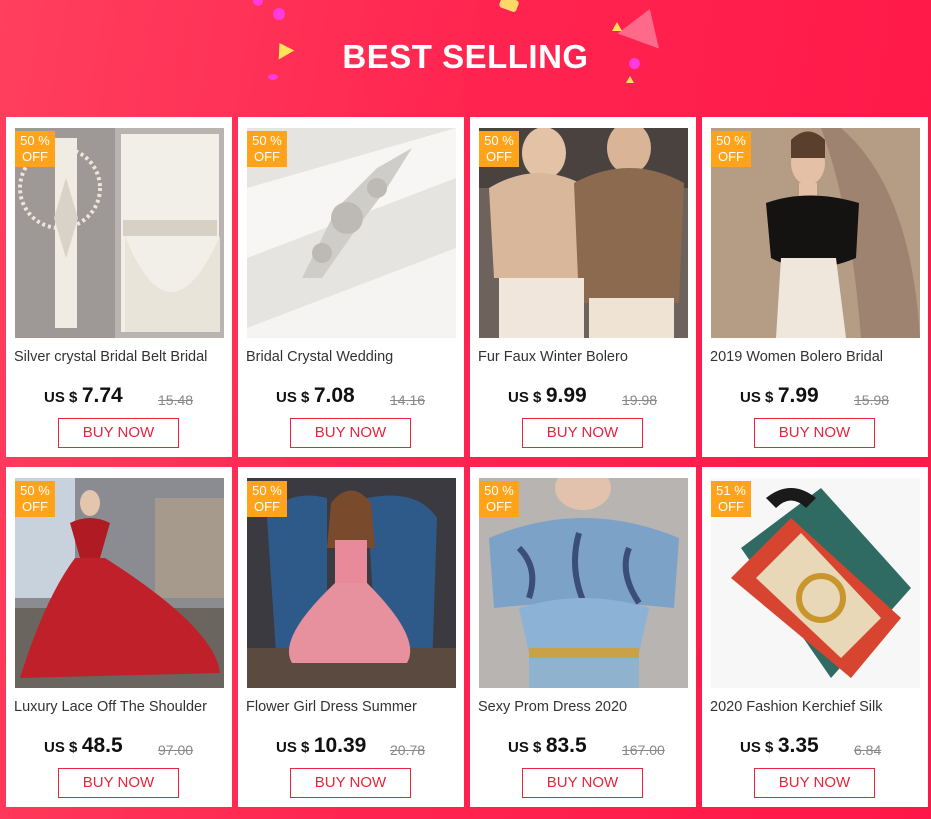 This screenshot has height=819, width=931. I want to click on price-value: 7.74, so click(102, 395).